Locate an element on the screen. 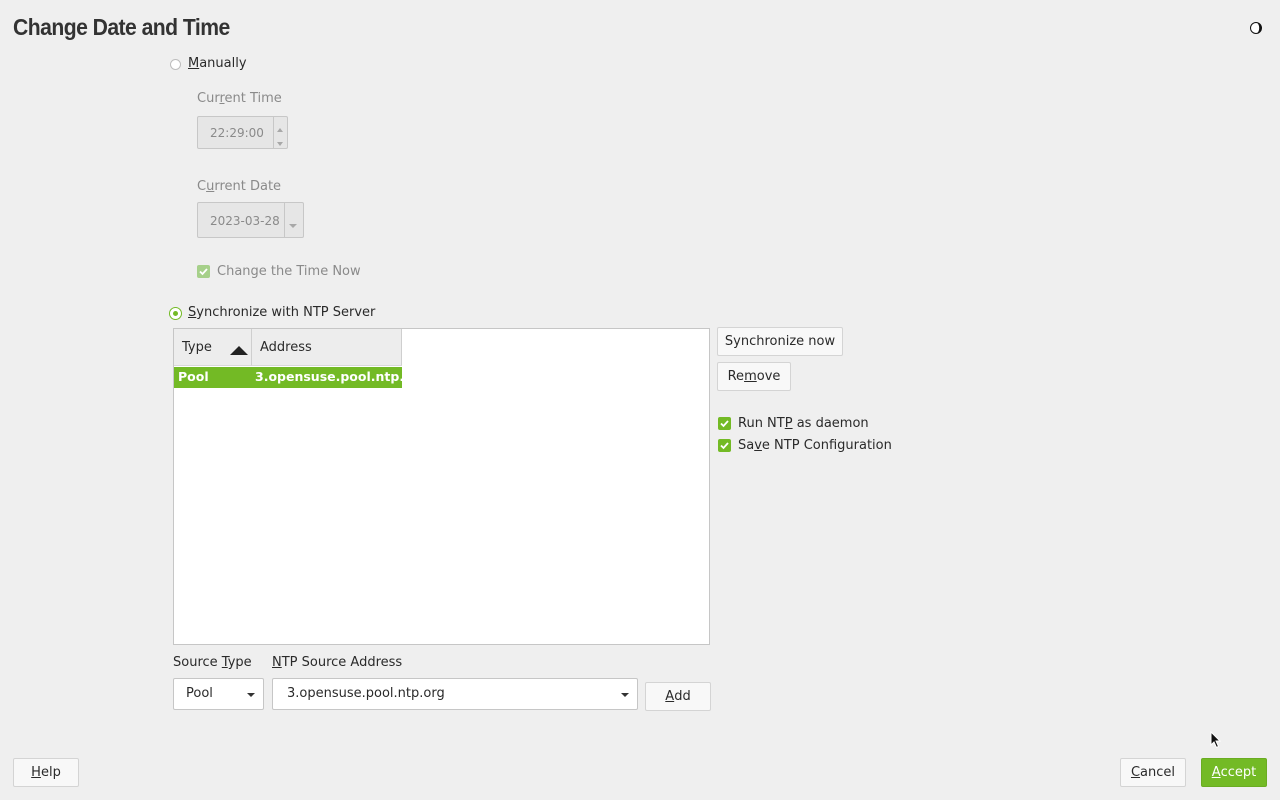 The image size is (1280, 800). save-ntp-config-checkbox is located at coordinates (724, 445).